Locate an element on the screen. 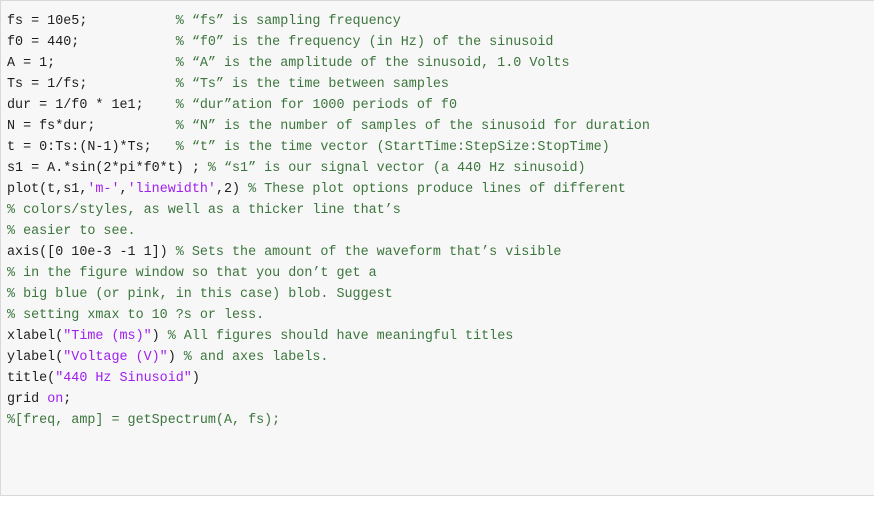 The width and height of the screenshot is (874, 511). code-token: f0 = 440; is located at coordinates (91, 42).